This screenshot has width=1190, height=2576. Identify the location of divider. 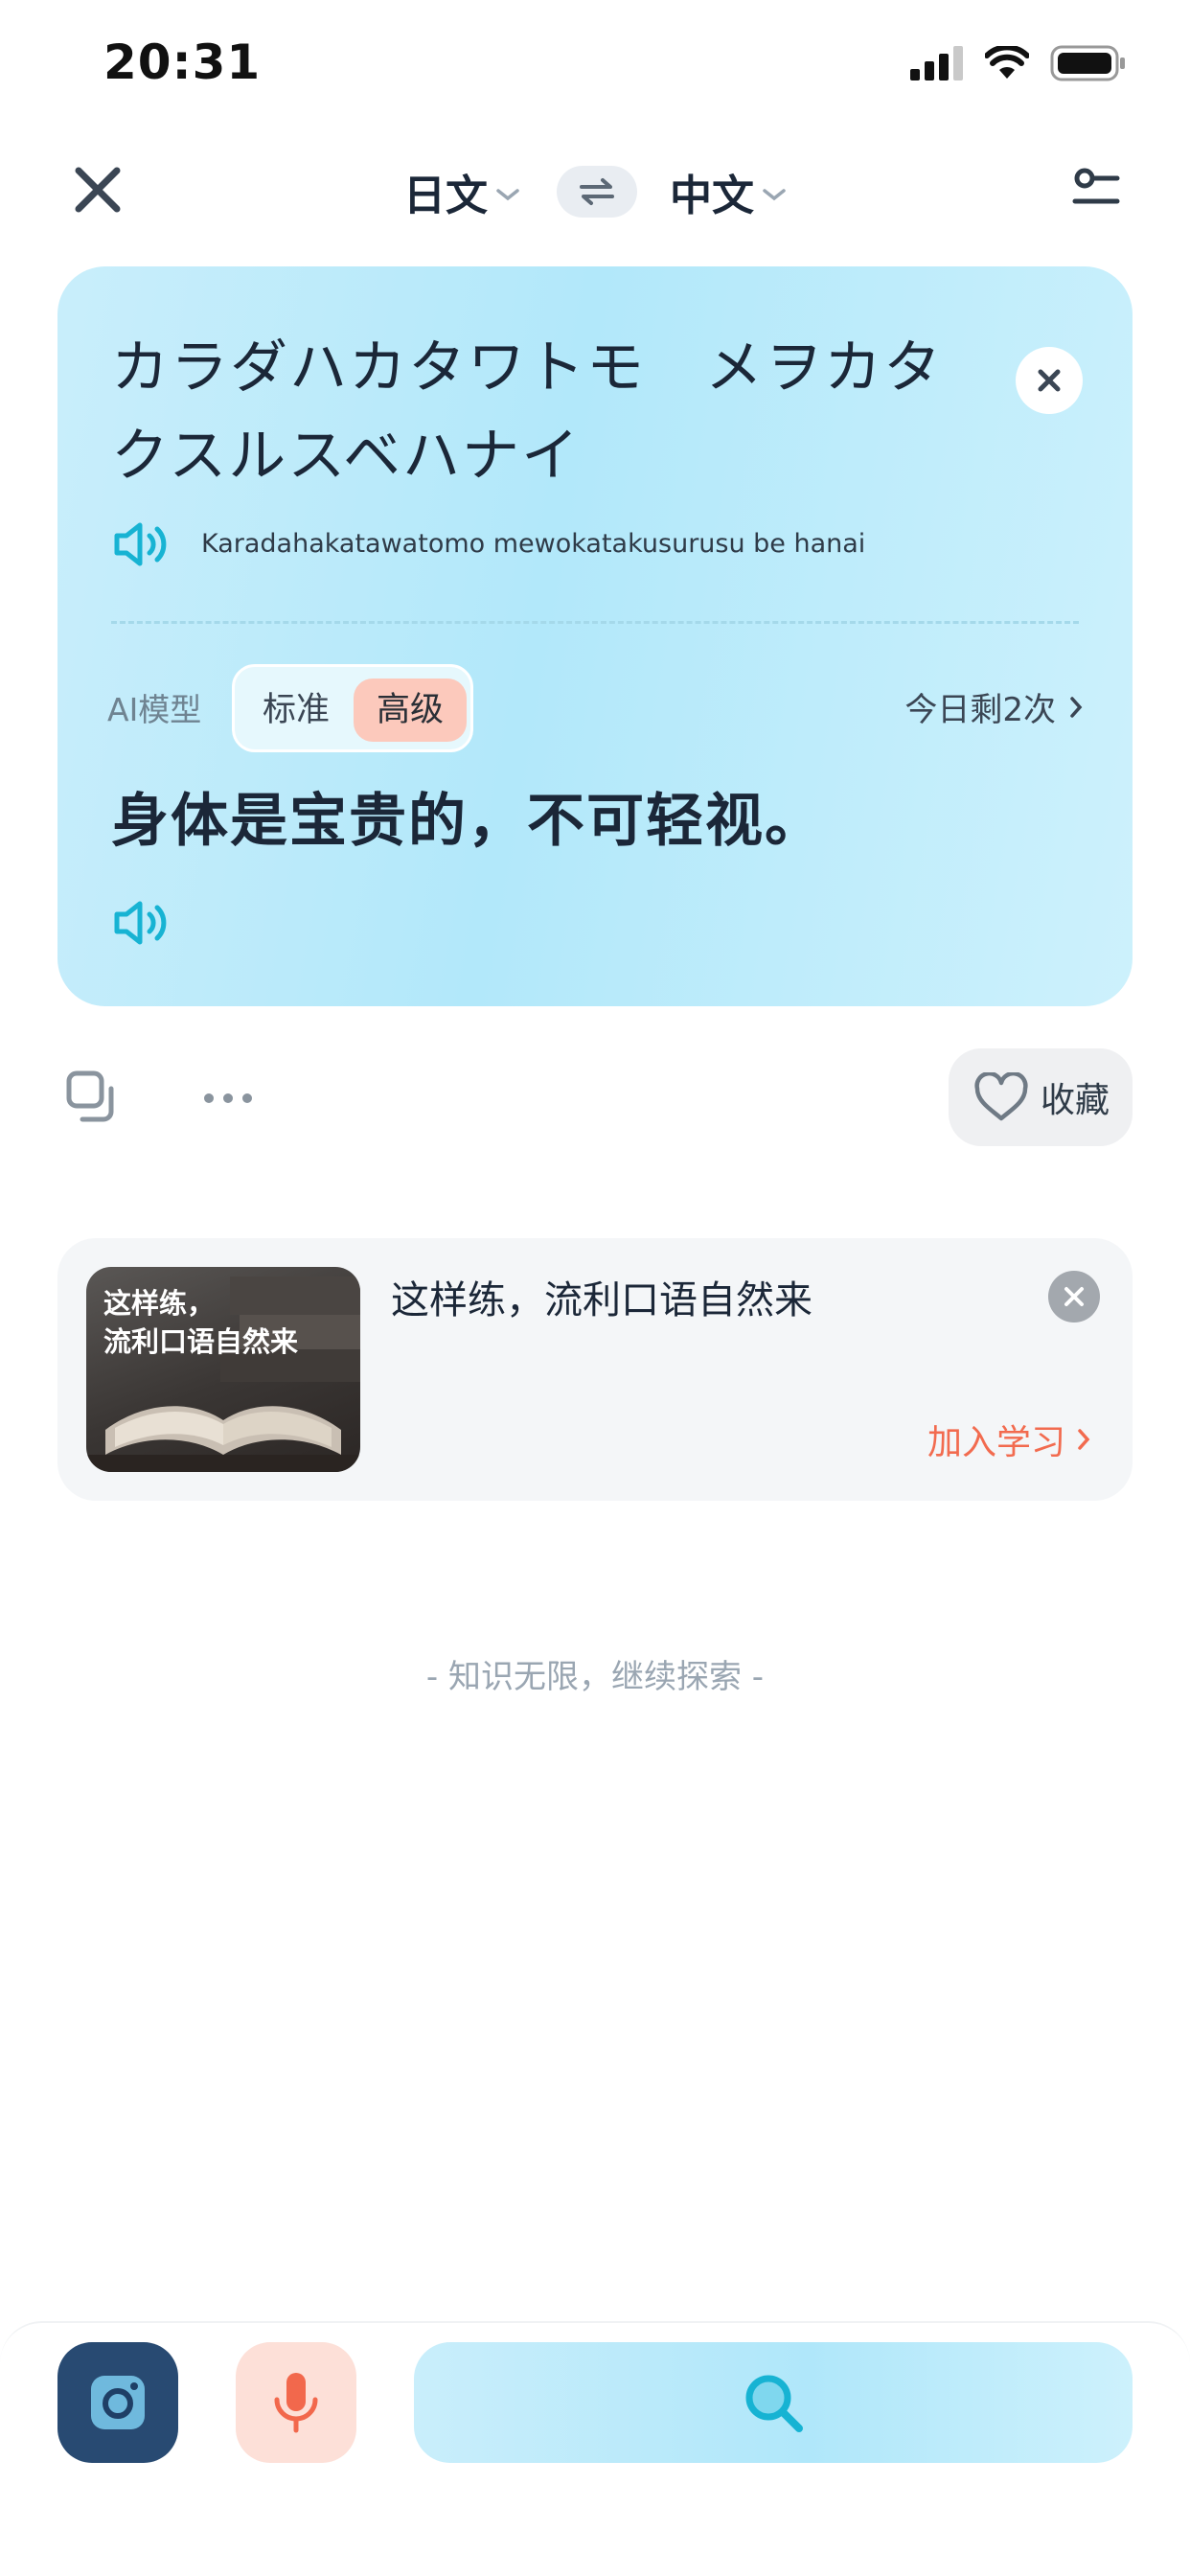
(595, 622).